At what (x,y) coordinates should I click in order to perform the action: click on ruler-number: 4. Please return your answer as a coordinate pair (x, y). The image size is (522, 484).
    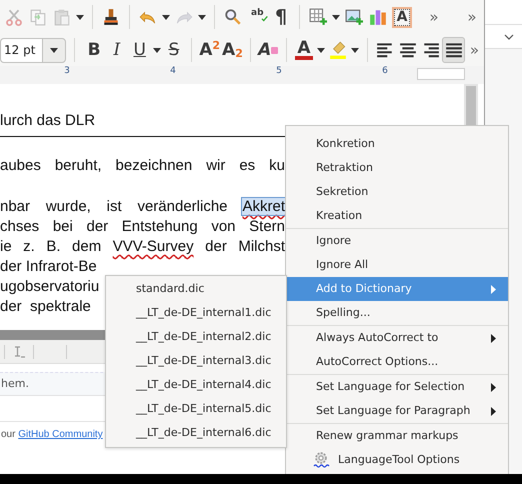
    Looking at the image, I should click on (173, 72).